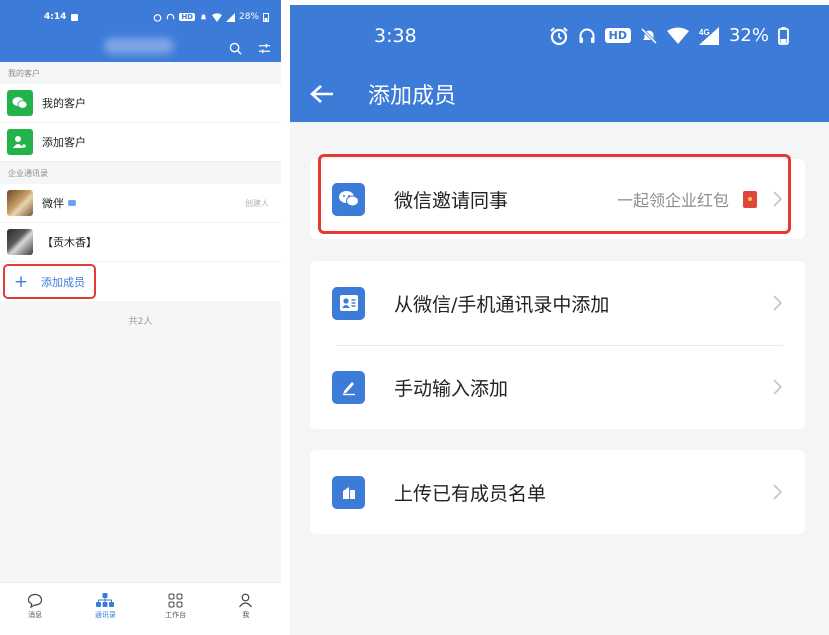 This screenshot has height=635, width=829. I want to click on search-icon, so click(235, 48).